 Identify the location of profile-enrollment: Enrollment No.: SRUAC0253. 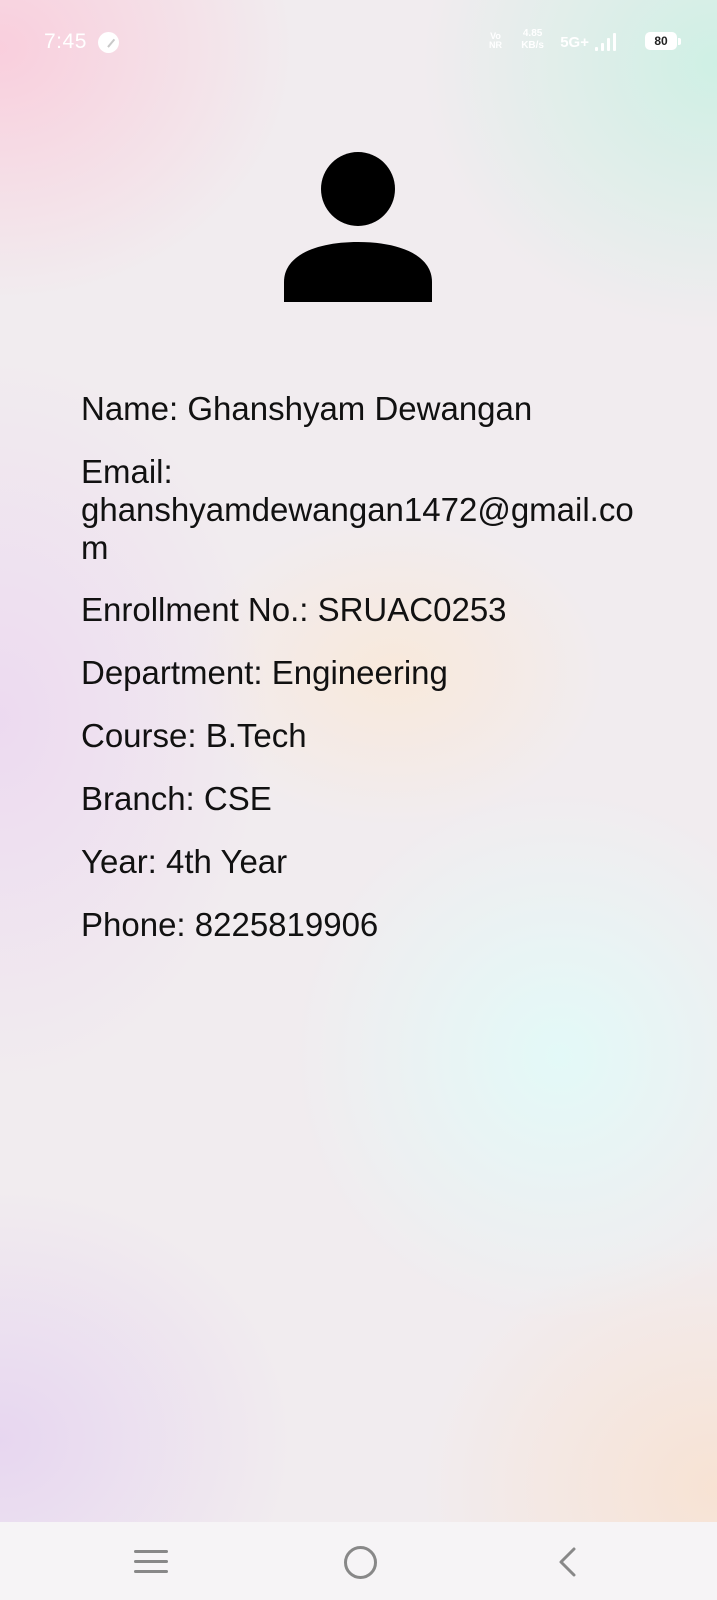
(294, 609).